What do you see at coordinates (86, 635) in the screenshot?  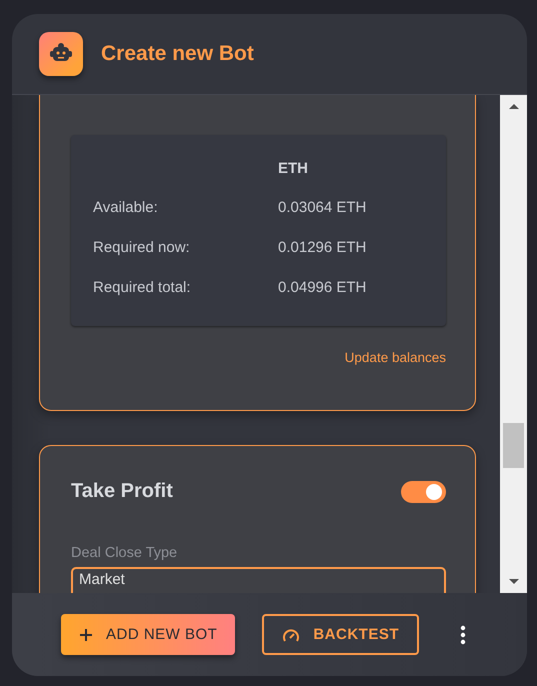 I see `plus-icon` at bounding box center [86, 635].